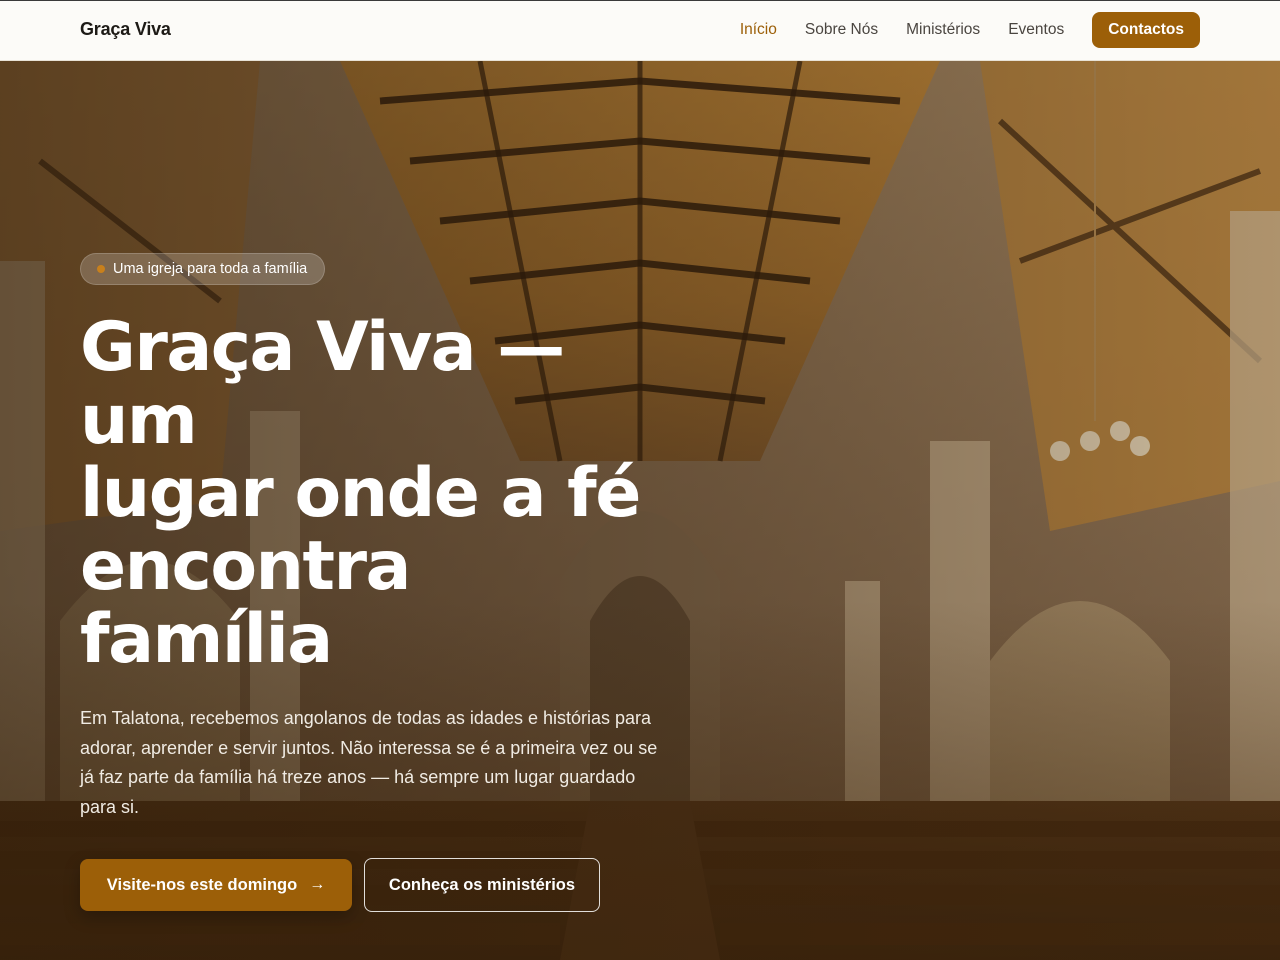  I want to click on ministries-button: Conheça os ministérios, so click(482, 885).